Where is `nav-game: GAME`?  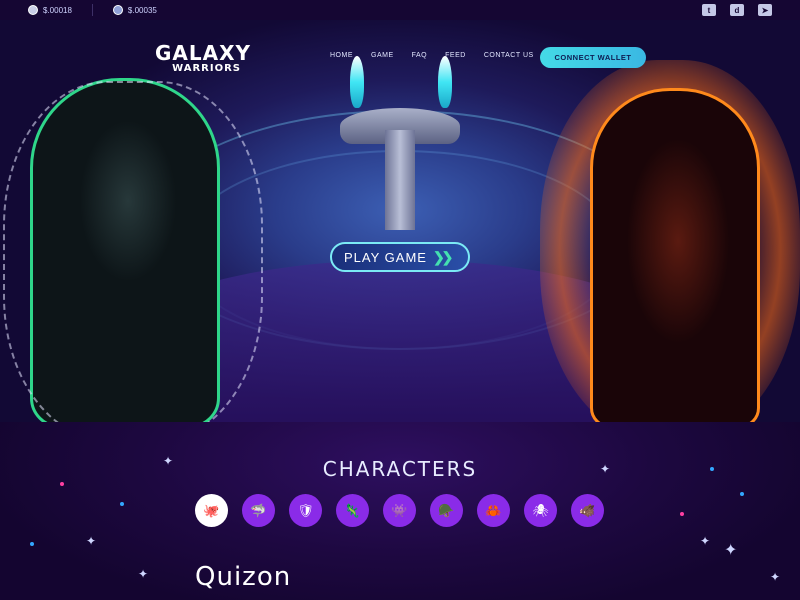
nav-game: GAME is located at coordinates (382, 55).